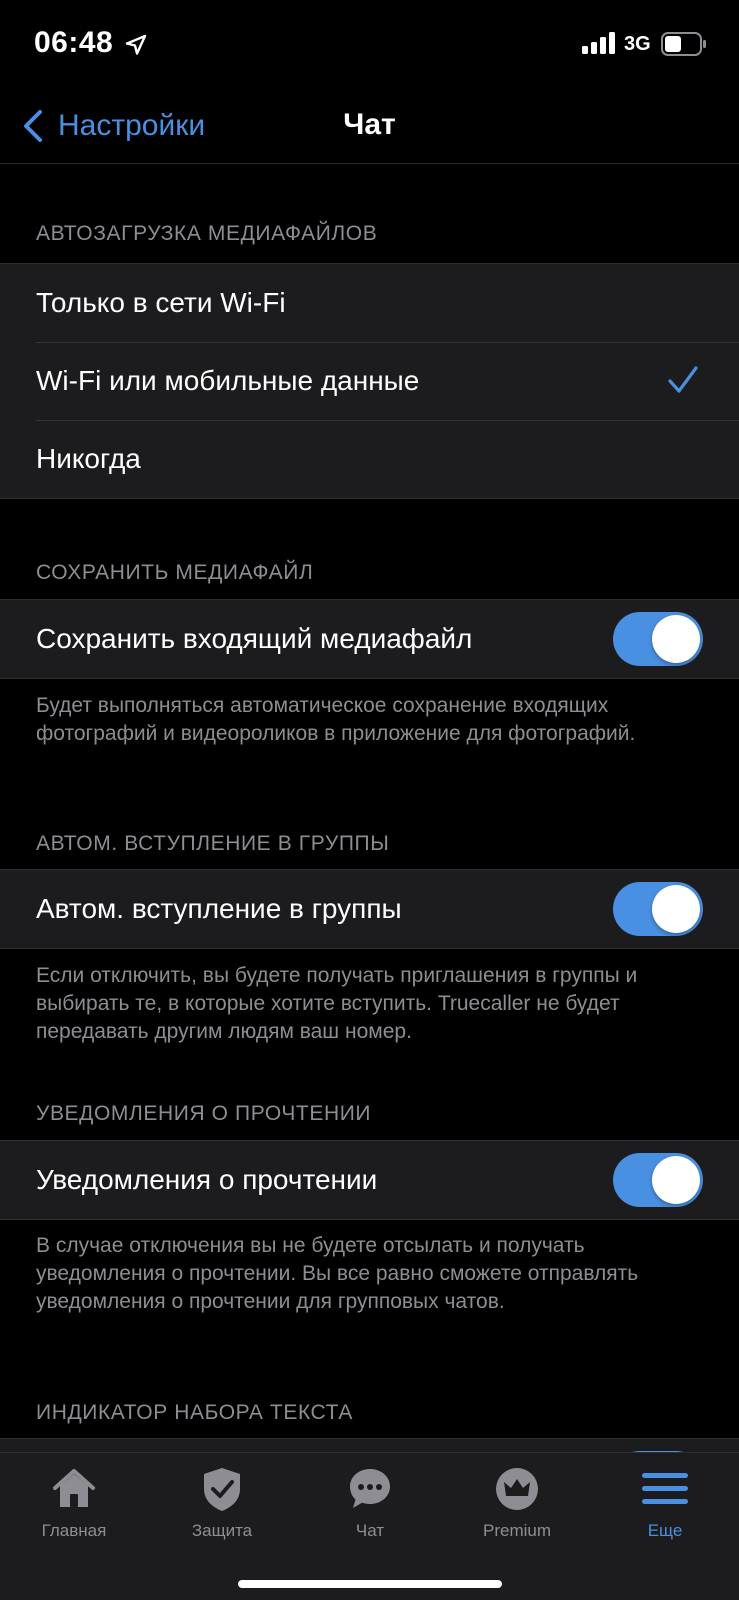 The height and width of the screenshot is (1600, 739). Describe the element at coordinates (369, 126) in the screenshot. I see `nav-bar: Чат Настройки` at that location.